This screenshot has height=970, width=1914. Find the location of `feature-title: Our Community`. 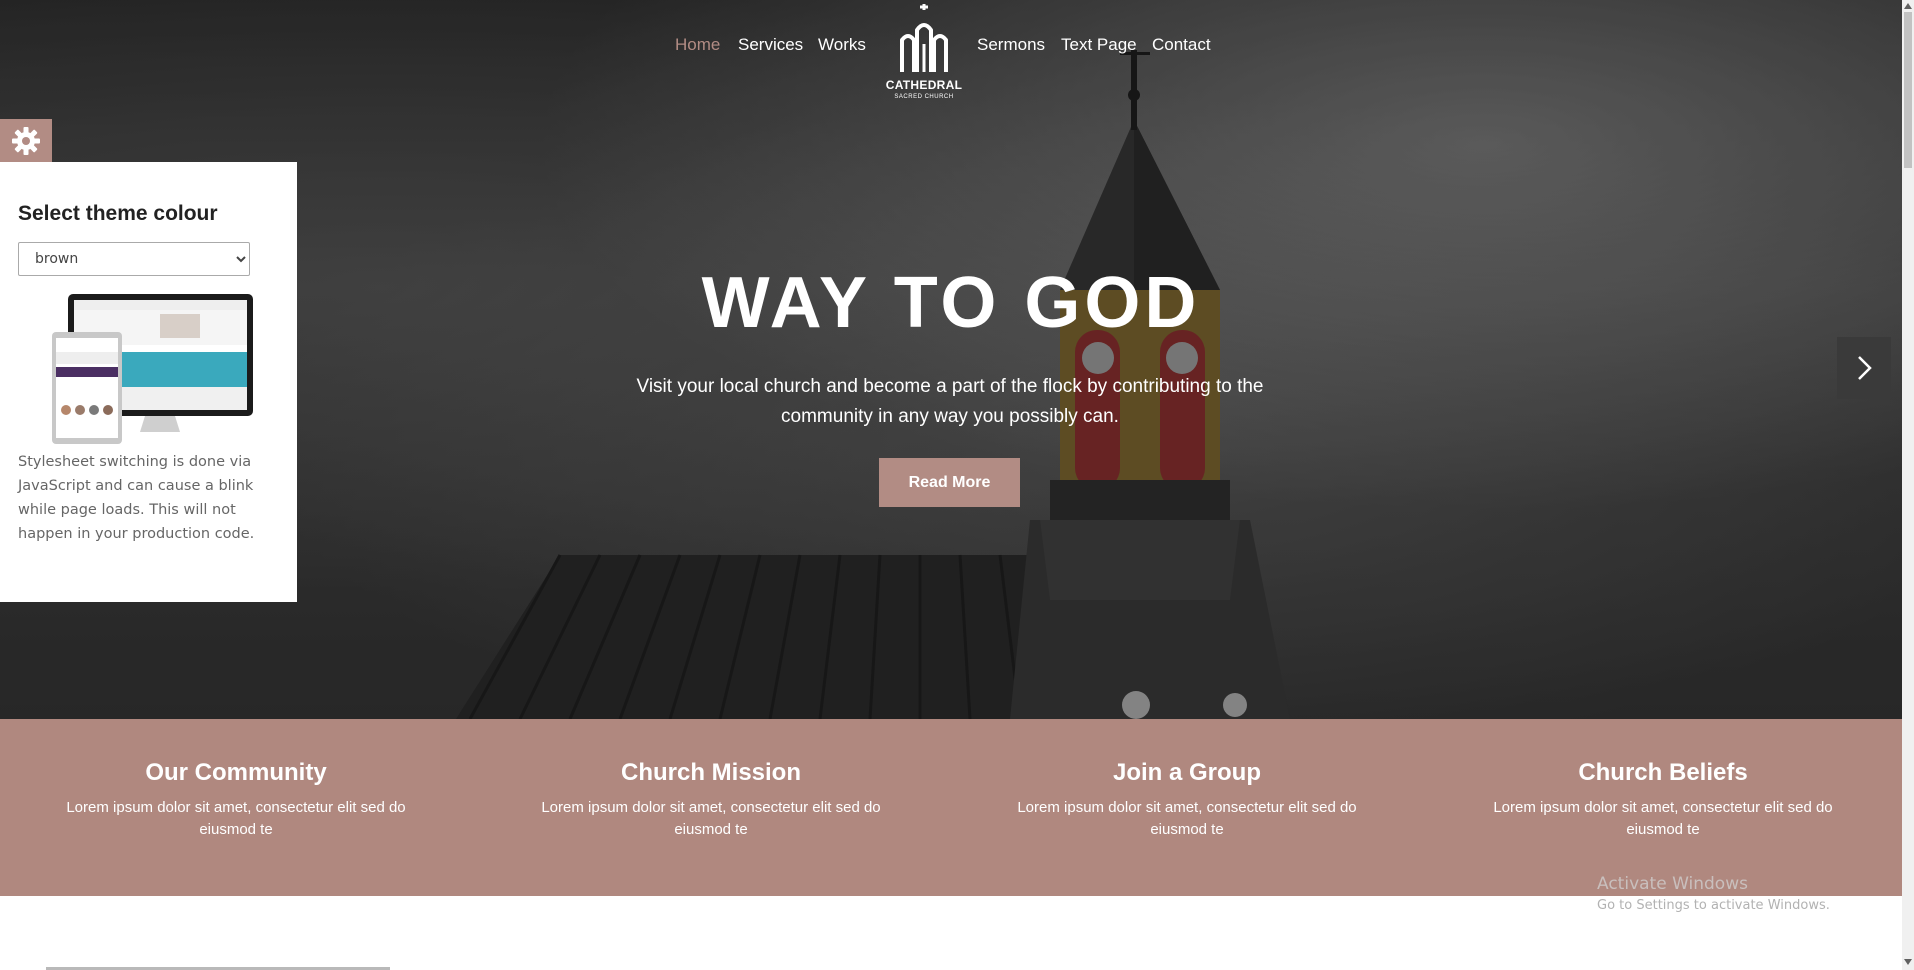

feature-title: Our Community is located at coordinates (236, 772).